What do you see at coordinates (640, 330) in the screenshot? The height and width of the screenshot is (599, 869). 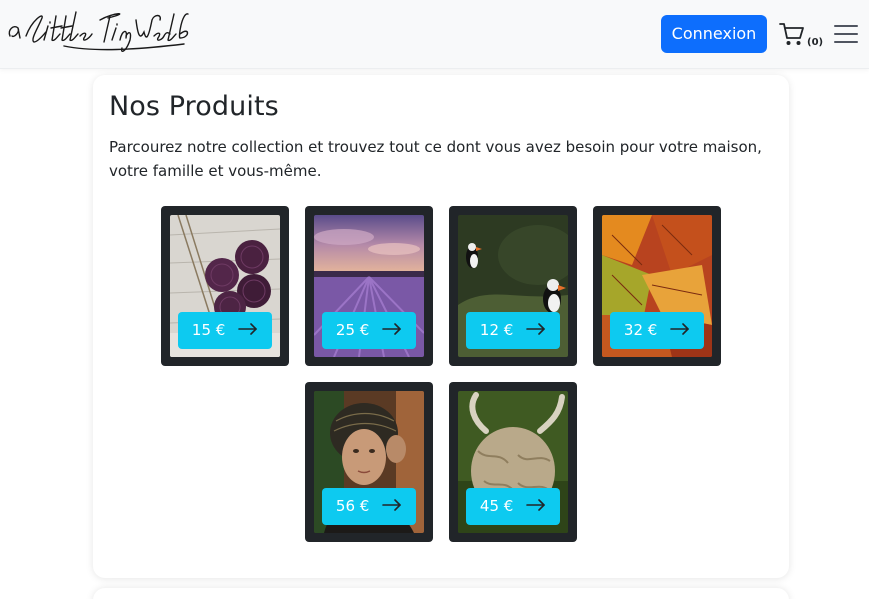 I see `product-price: 32 €` at bounding box center [640, 330].